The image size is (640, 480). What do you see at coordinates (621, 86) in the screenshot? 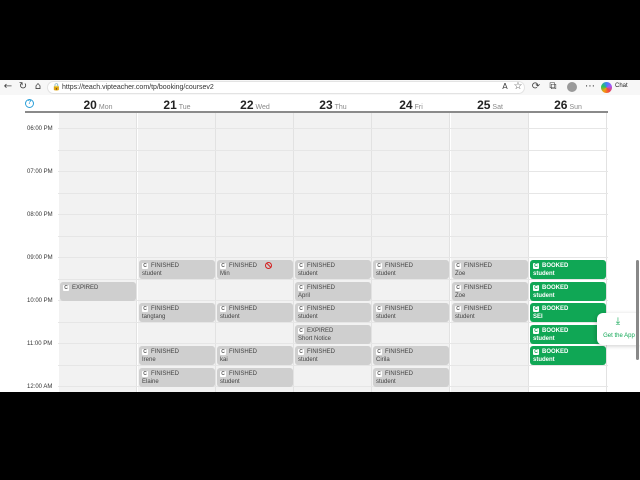
I see `chat-label: Chat` at bounding box center [621, 86].